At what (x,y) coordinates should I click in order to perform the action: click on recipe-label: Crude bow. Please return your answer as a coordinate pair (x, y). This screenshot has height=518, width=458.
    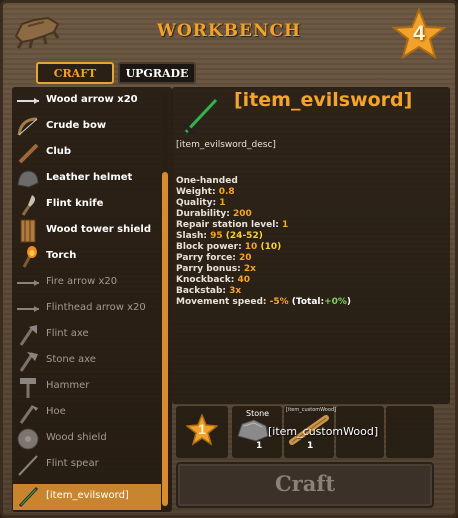
    Looking at the image, I should click on (76, 125).